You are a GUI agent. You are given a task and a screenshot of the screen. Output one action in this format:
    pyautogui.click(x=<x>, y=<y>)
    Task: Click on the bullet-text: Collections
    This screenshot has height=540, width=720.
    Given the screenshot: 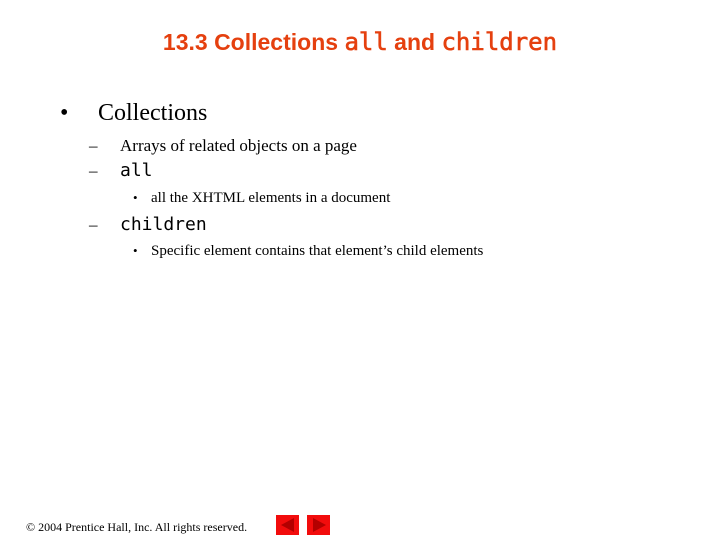 What is the action you would take?
    pyautogui.click(x=153, y=113)
    